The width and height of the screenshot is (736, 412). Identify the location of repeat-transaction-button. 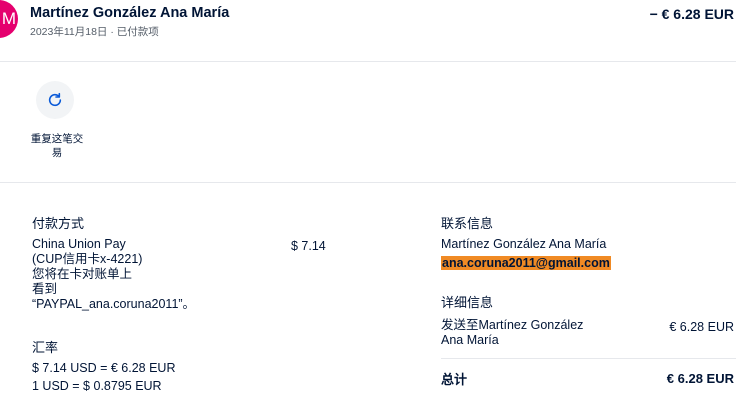
(55, 100).